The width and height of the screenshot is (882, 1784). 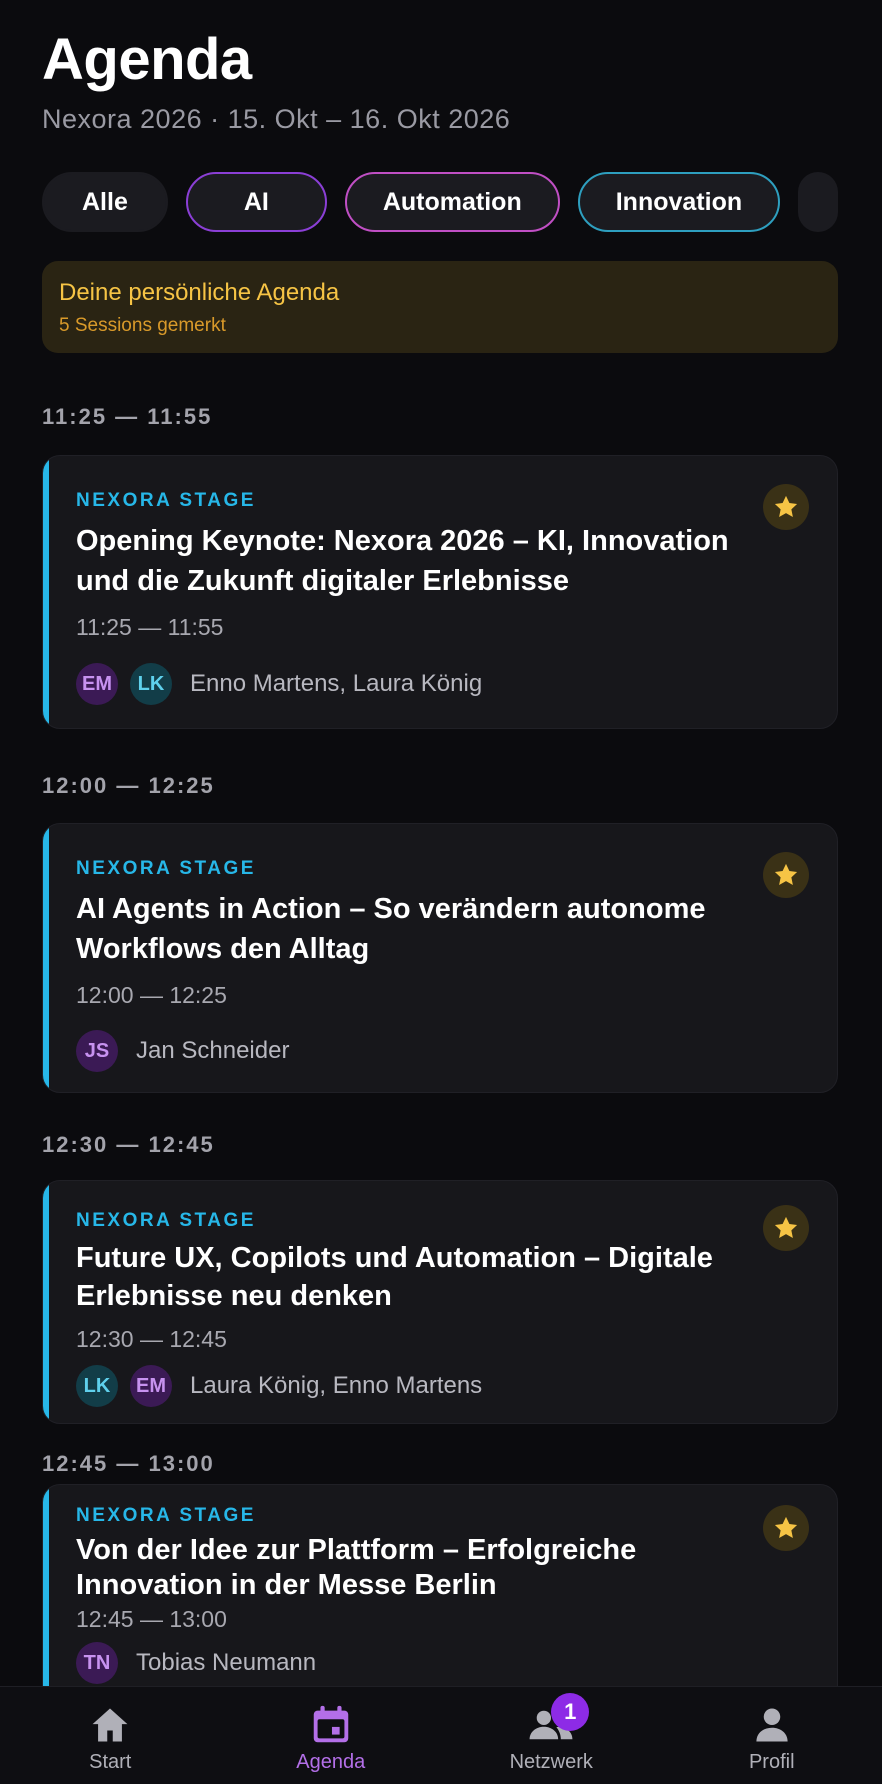 What do you see at coordinates (772, 1725) in the screenshot?
I see `person-icon` at bounding box center [772, 1725].